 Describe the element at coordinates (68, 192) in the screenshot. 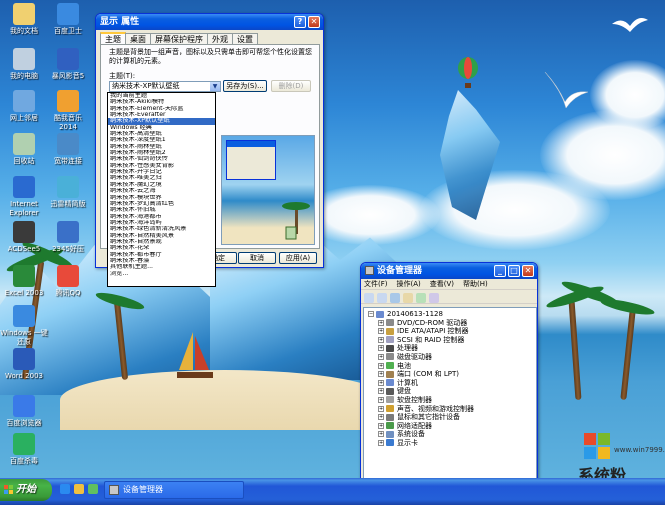

I see `desktop-icon: 迅雷精简版` at that location.